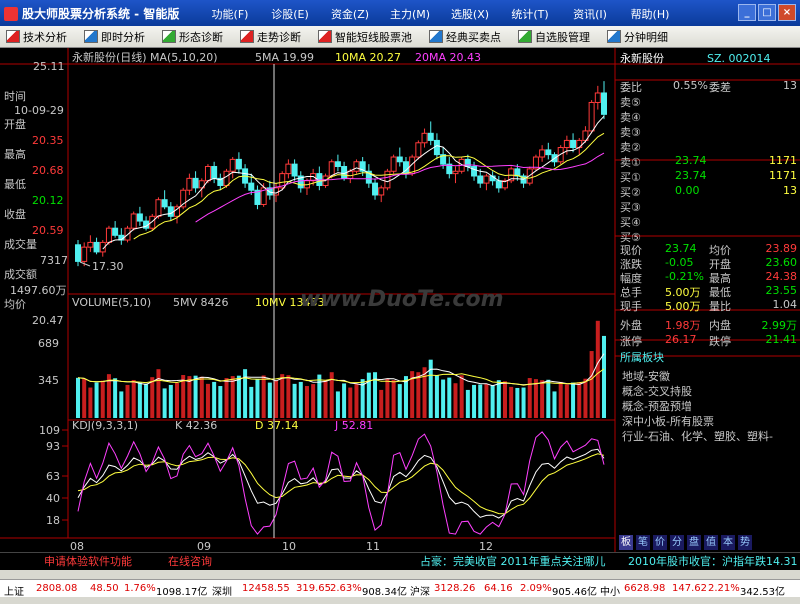 The width and height of the screenshot is (800, 604). I want to click on waipan-row: 外盘 1.98万 内盘 2.99万, so click(708, 324).